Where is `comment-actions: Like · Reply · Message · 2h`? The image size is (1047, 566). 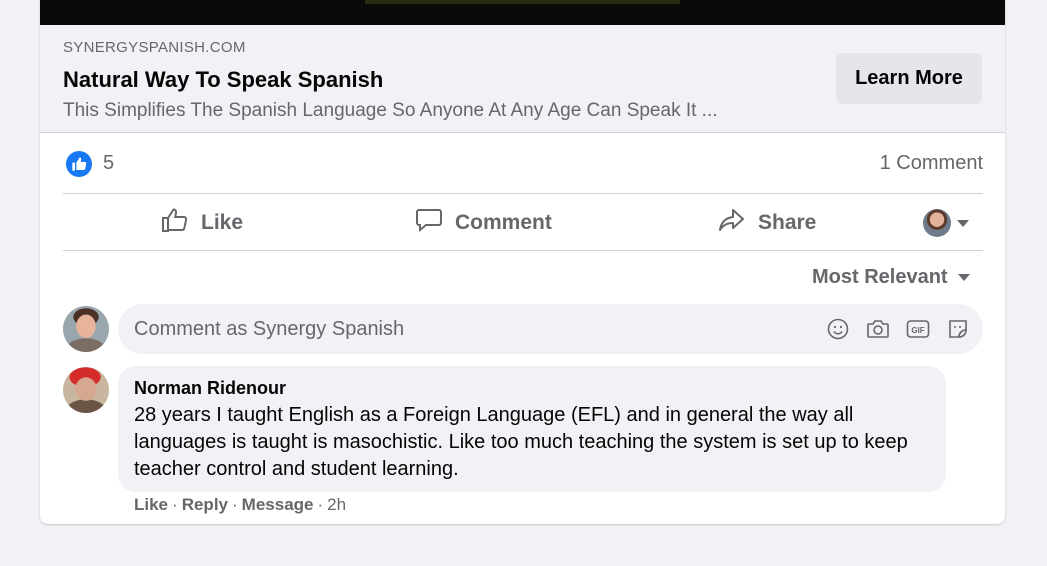
comment-actions: Like · Reply · Message · 2h is located at coordinates (240, 505).